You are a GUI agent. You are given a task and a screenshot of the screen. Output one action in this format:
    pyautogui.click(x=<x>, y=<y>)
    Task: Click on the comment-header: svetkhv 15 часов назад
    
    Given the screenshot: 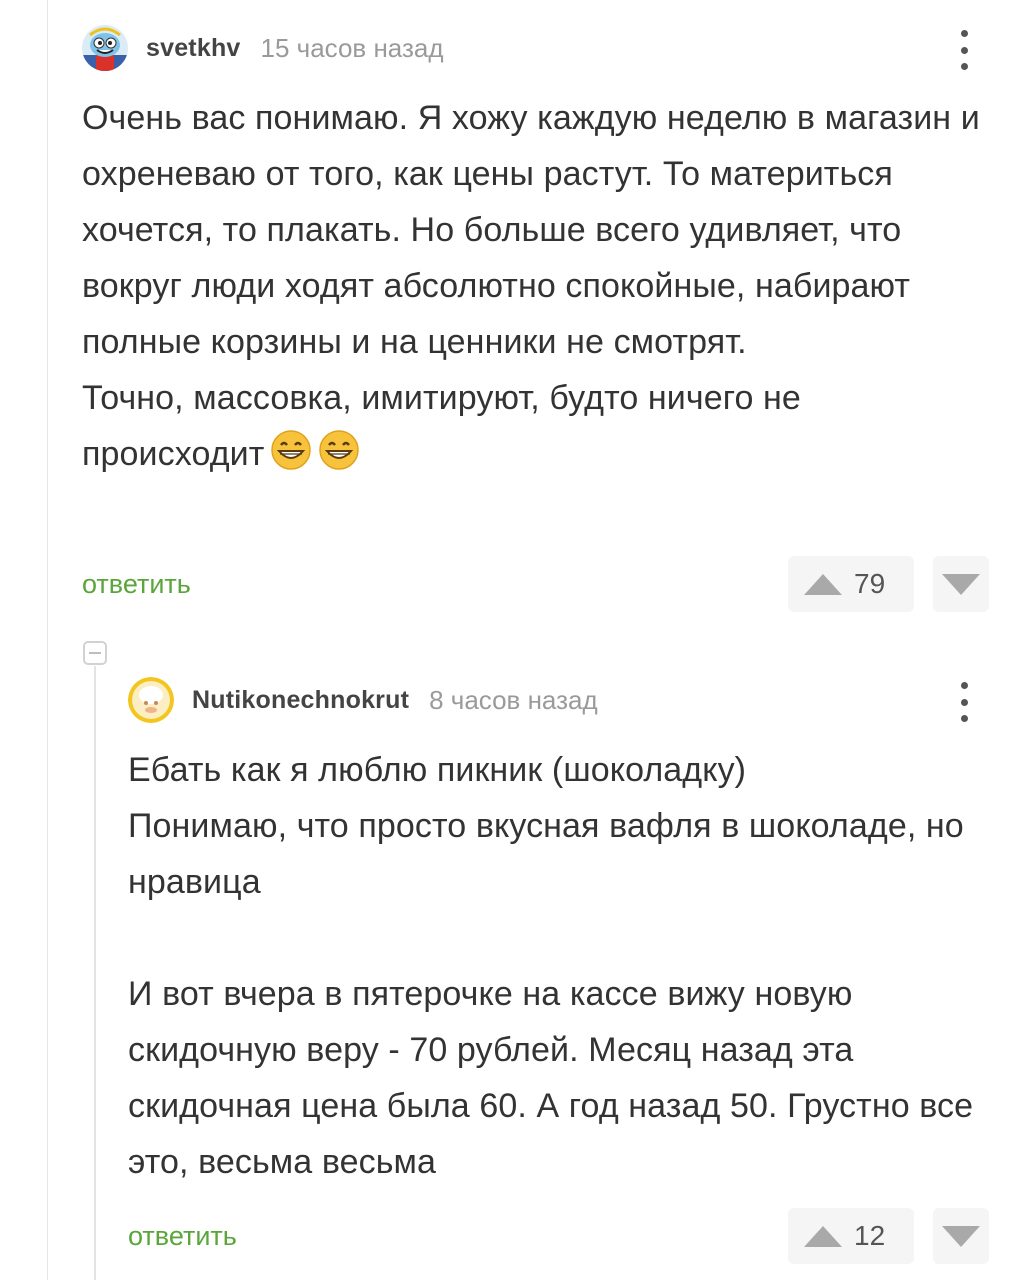 What is the action you would take?
    pyautogui.click(x=537, y=48)
    